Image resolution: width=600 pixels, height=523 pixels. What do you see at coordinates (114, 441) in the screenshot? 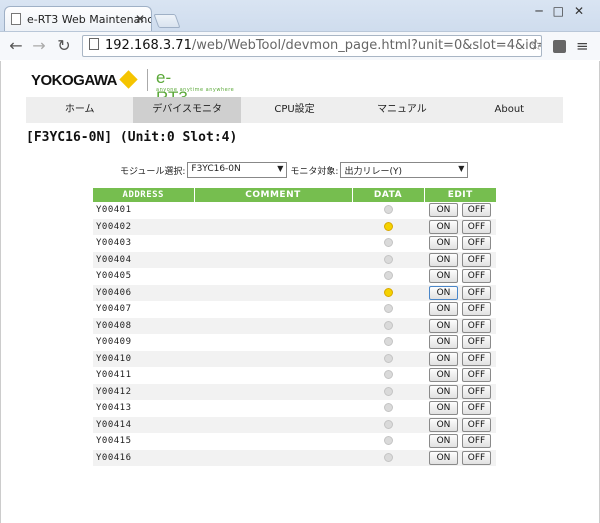
I see `address-cell: Y00415` at bounding box center [114, 441].